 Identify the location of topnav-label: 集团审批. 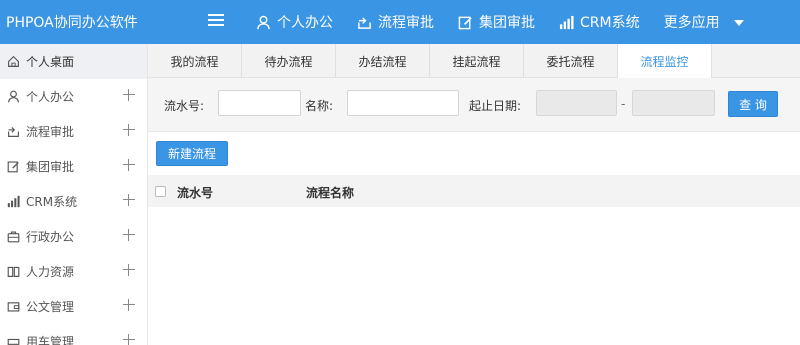
(507, 23).